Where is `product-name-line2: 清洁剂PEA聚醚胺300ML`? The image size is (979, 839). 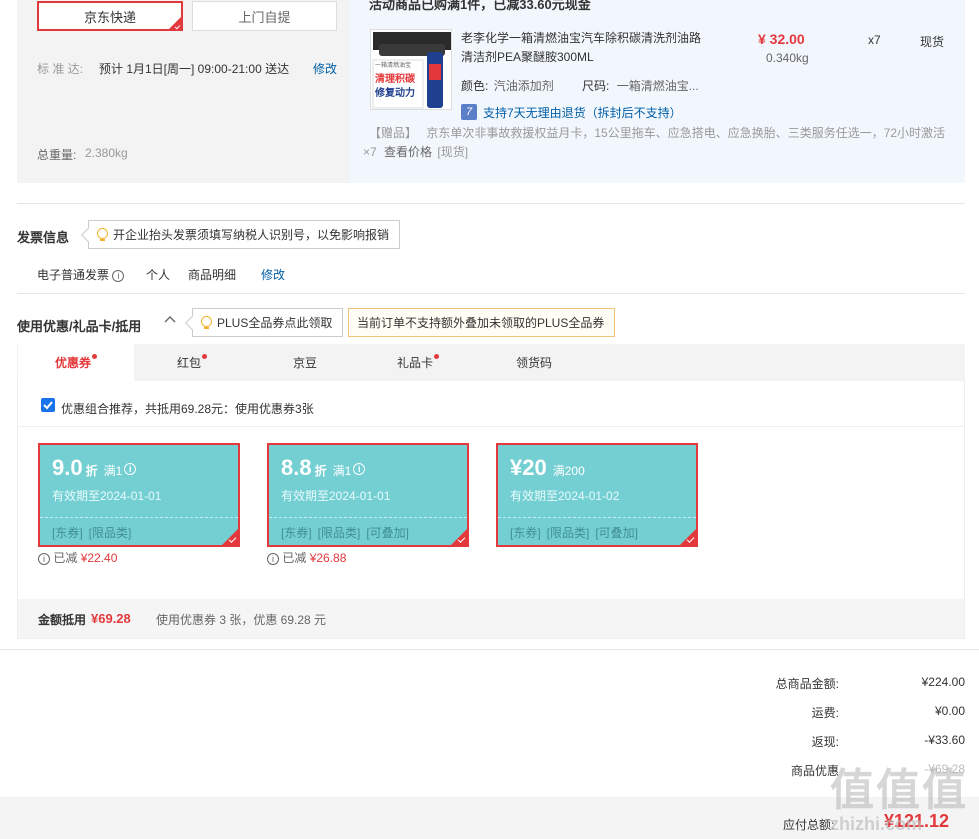
product-name-line2: 清洁剂PEA聚醚胺300ML is located at coordinates (527, 57).